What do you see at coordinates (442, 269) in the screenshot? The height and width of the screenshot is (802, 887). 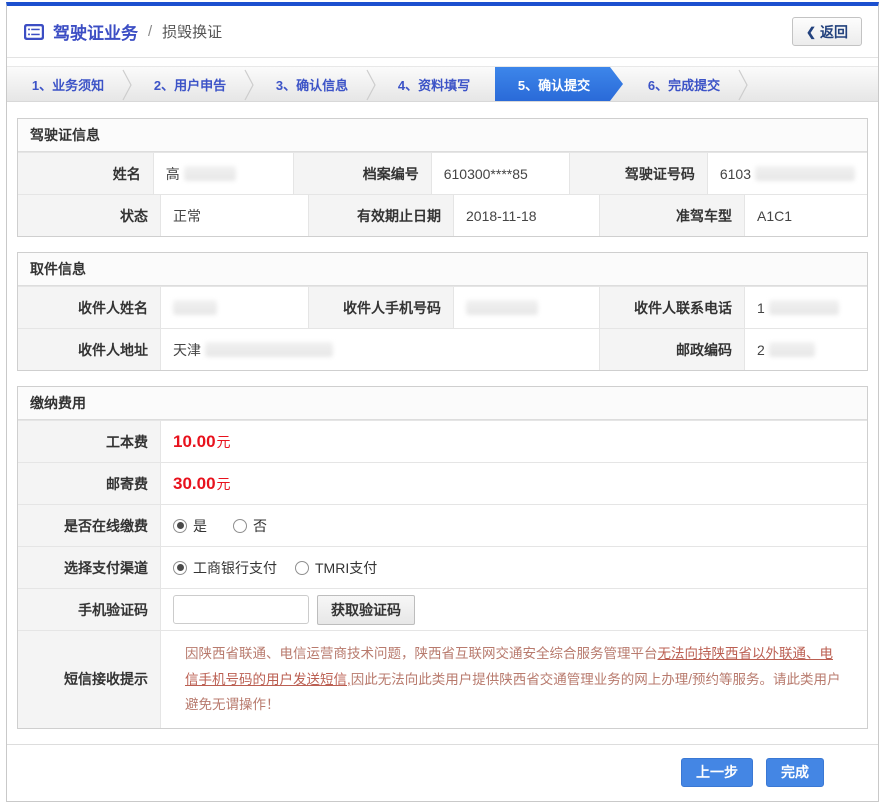 I see `pickup-section-title: 取件信息` at bounding box center [442, 269].